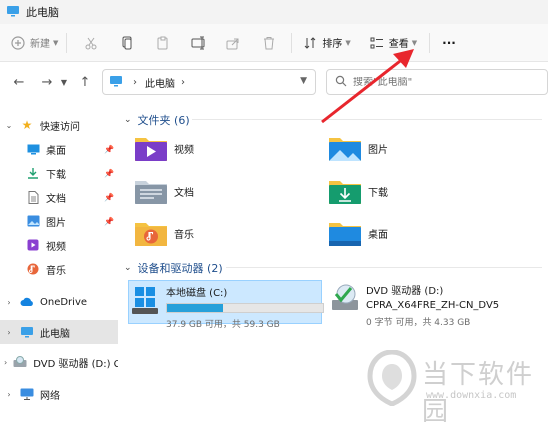  I want to click on folder-item-videos: 视频, so click(164, 148).